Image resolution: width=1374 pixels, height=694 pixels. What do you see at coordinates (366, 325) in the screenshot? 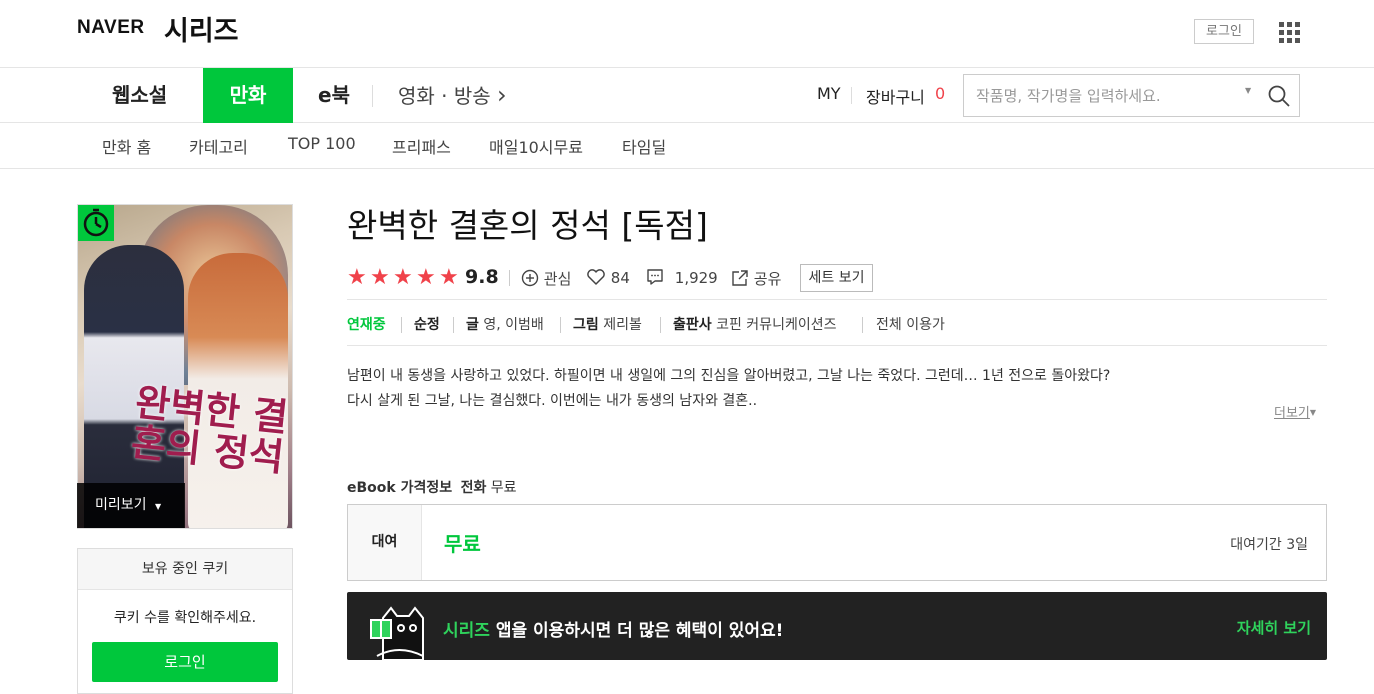
I see `serial-status: 연재중` at bounding box center [366, 325].